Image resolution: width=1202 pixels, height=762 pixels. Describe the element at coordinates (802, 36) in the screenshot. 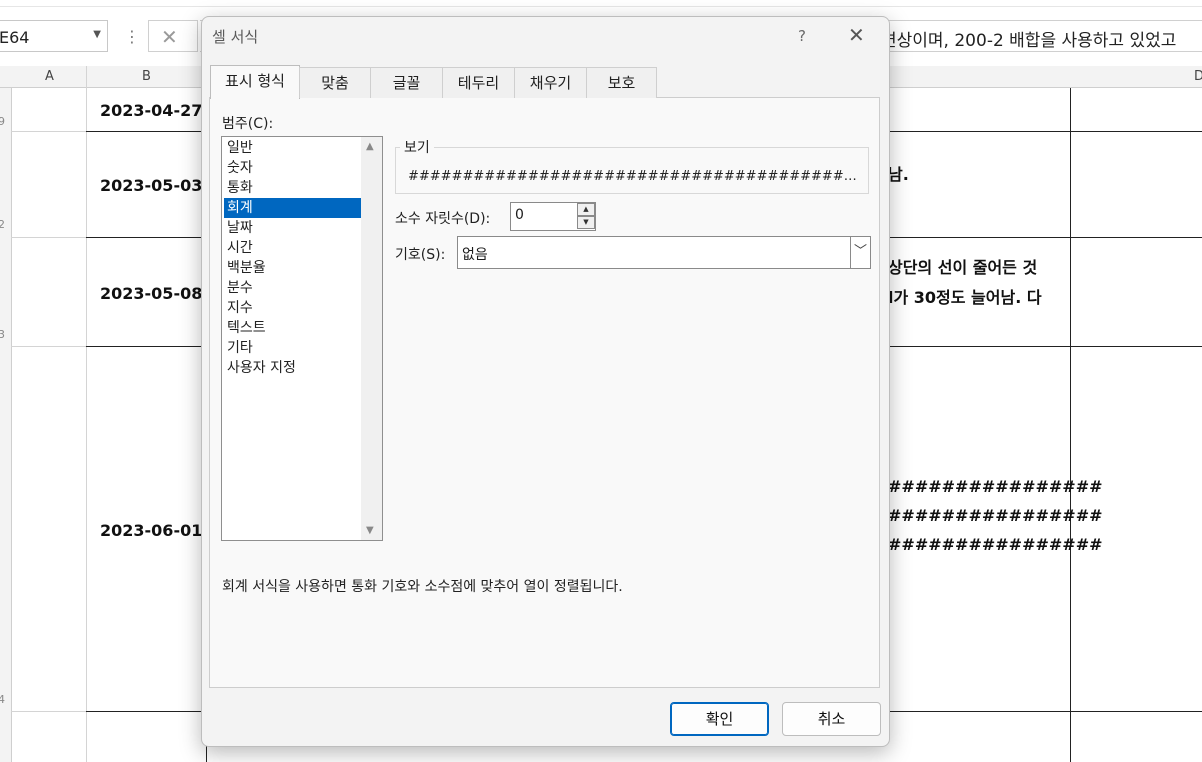

I see `help-icon: ?` at that location.